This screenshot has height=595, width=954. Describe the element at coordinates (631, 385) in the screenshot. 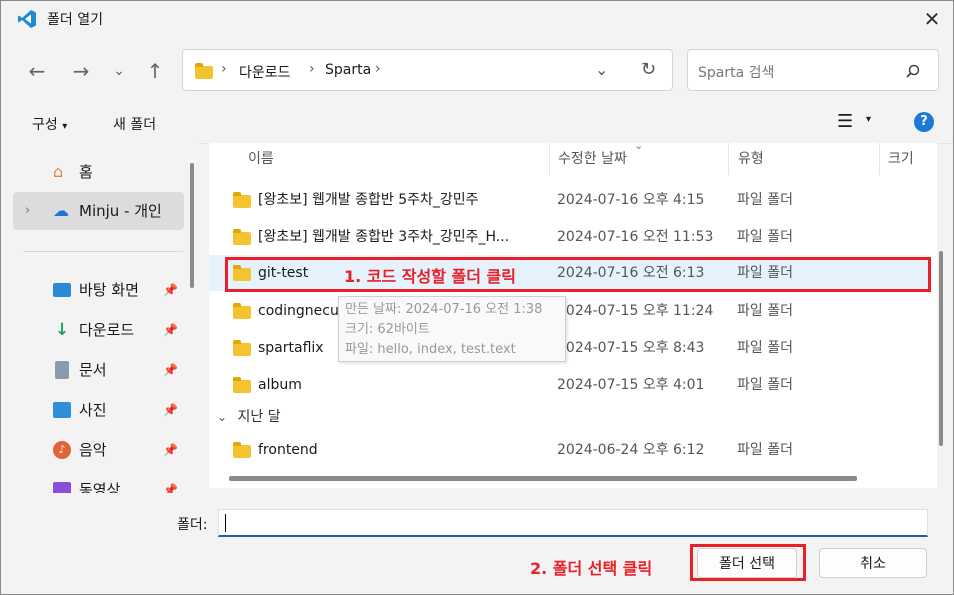

I see `file-date: 2024-07-15 오후 4:01` at that location.